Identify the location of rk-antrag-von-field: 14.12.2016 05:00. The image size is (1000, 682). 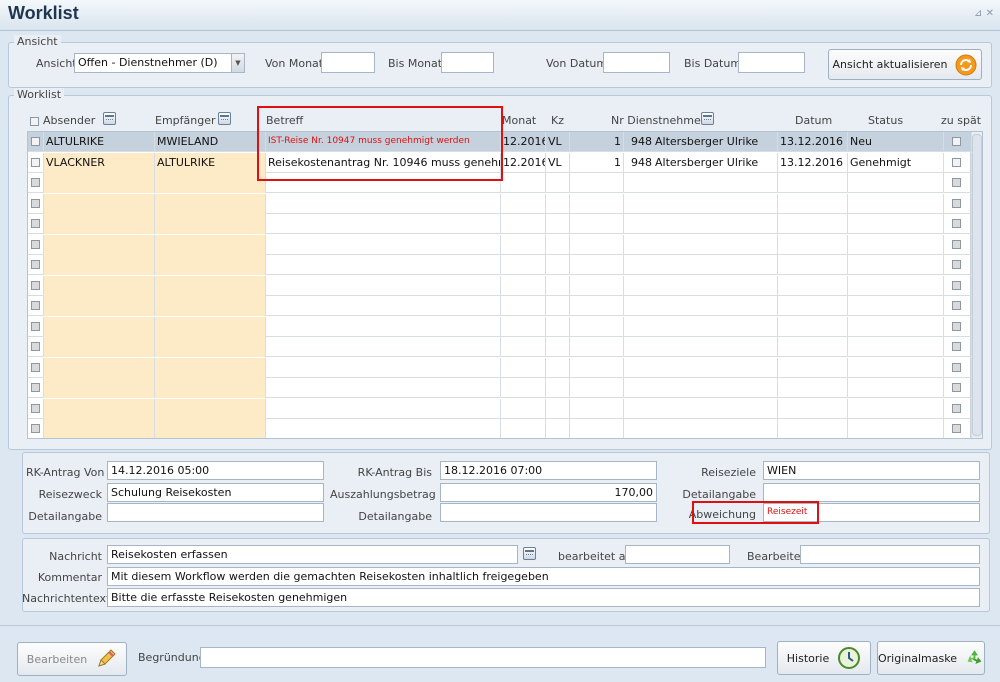
(215, 470).